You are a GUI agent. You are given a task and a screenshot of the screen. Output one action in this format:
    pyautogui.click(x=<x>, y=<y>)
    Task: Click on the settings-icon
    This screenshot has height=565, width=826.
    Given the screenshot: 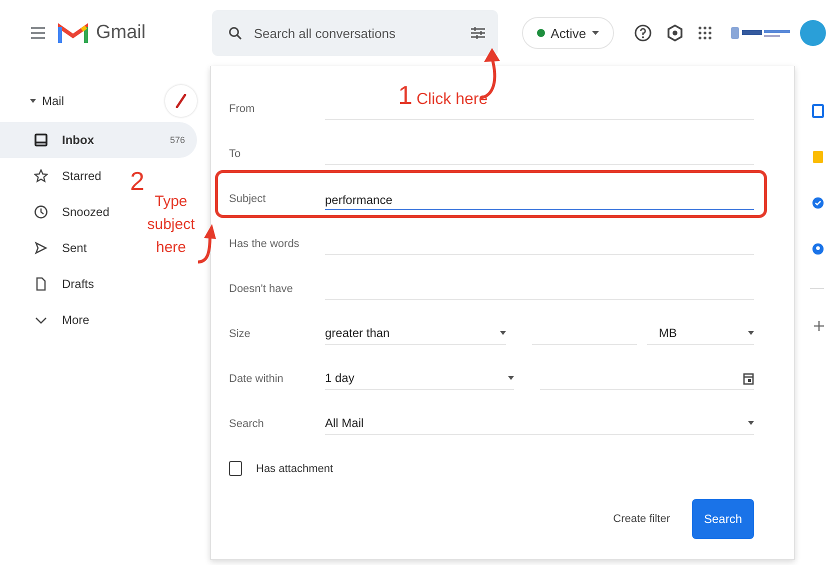 What is the action you would take?
    pyautogui.click(x=675, y=33)
    